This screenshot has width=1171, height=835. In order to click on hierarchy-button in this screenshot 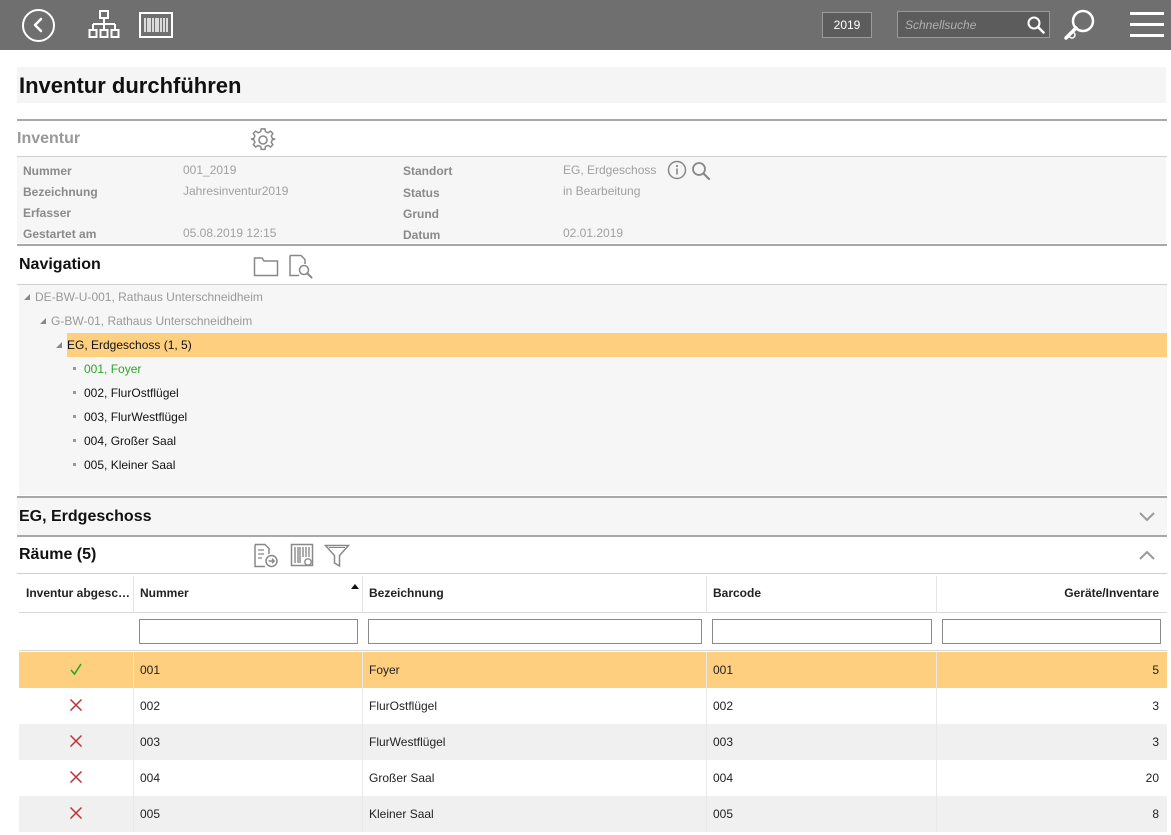, I will do `click(104, 27)`.